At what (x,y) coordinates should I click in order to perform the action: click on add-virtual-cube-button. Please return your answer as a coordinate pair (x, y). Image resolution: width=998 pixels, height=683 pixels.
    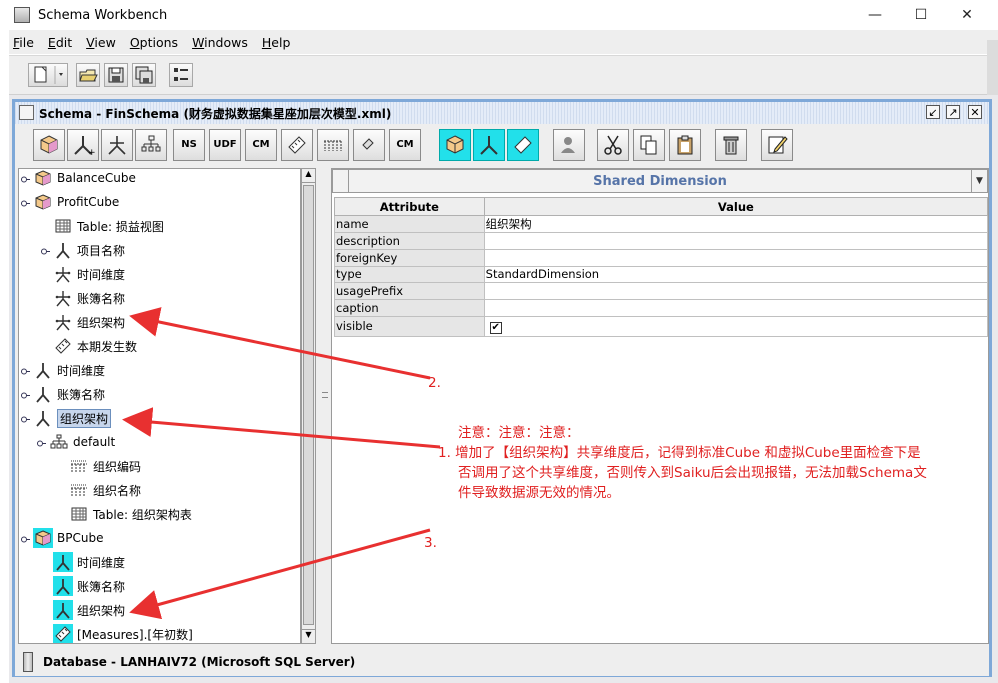
    Looking at the image, I should click on (455, 145).